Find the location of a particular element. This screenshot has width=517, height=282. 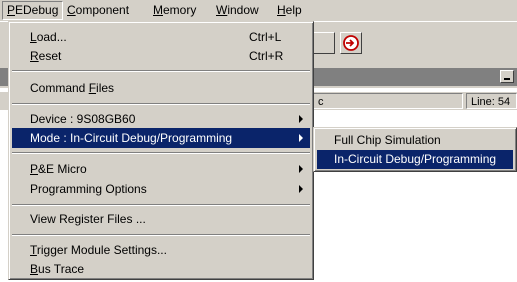

menu-item-pe-micro: P&E Micro is located at coordinates (161, 169).